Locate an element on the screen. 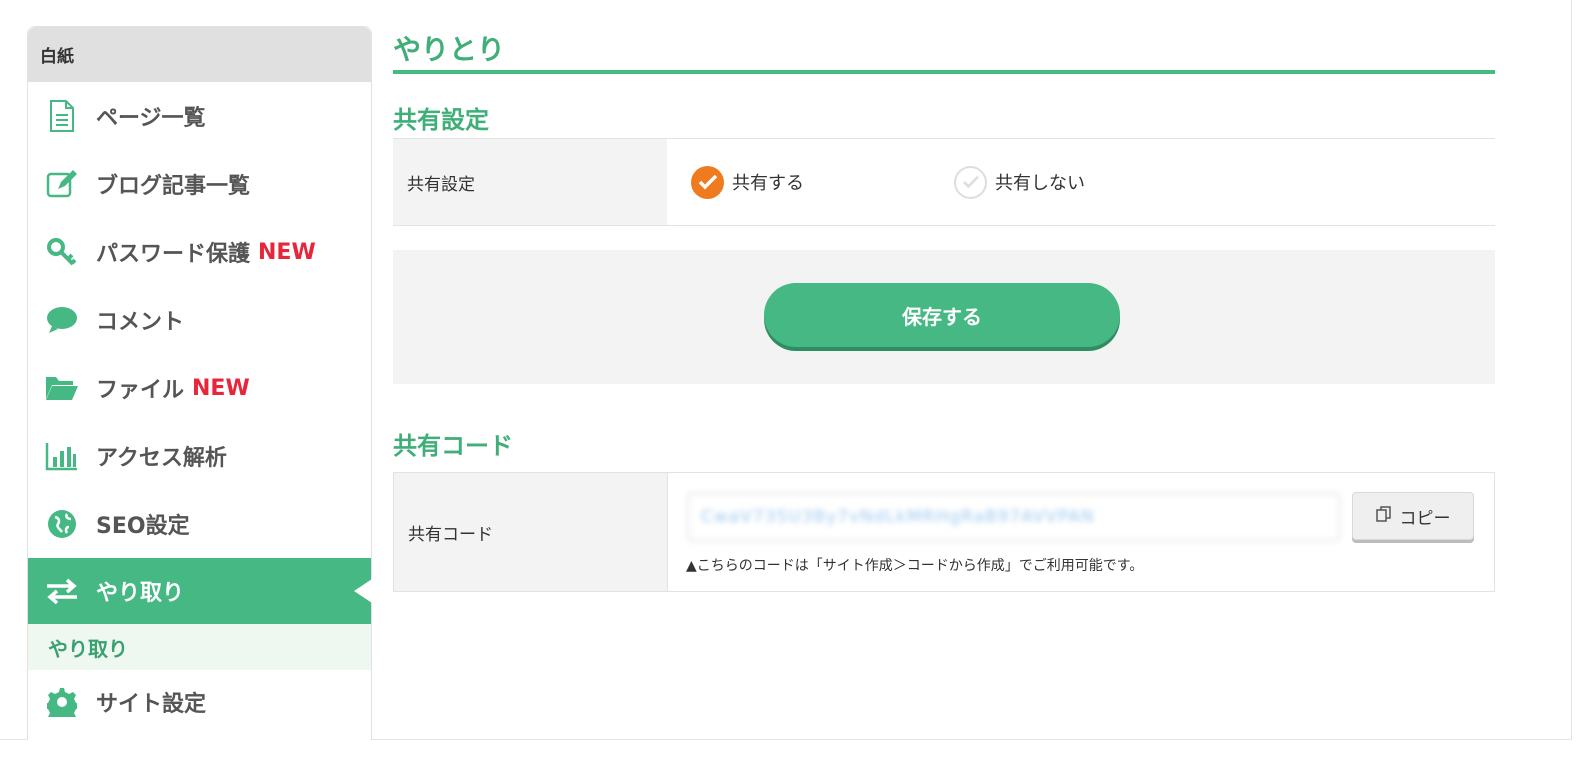 The image size is (1592, 766). radio-share-off: 共有しない is located at coordinates (1019, 182).